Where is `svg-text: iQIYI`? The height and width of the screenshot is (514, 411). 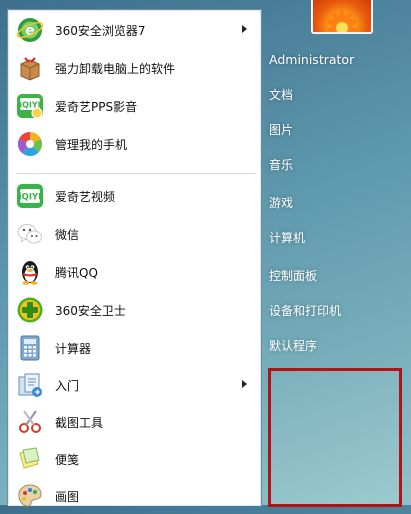
svg-text: iQIYI is located at coordinates (30, 198).